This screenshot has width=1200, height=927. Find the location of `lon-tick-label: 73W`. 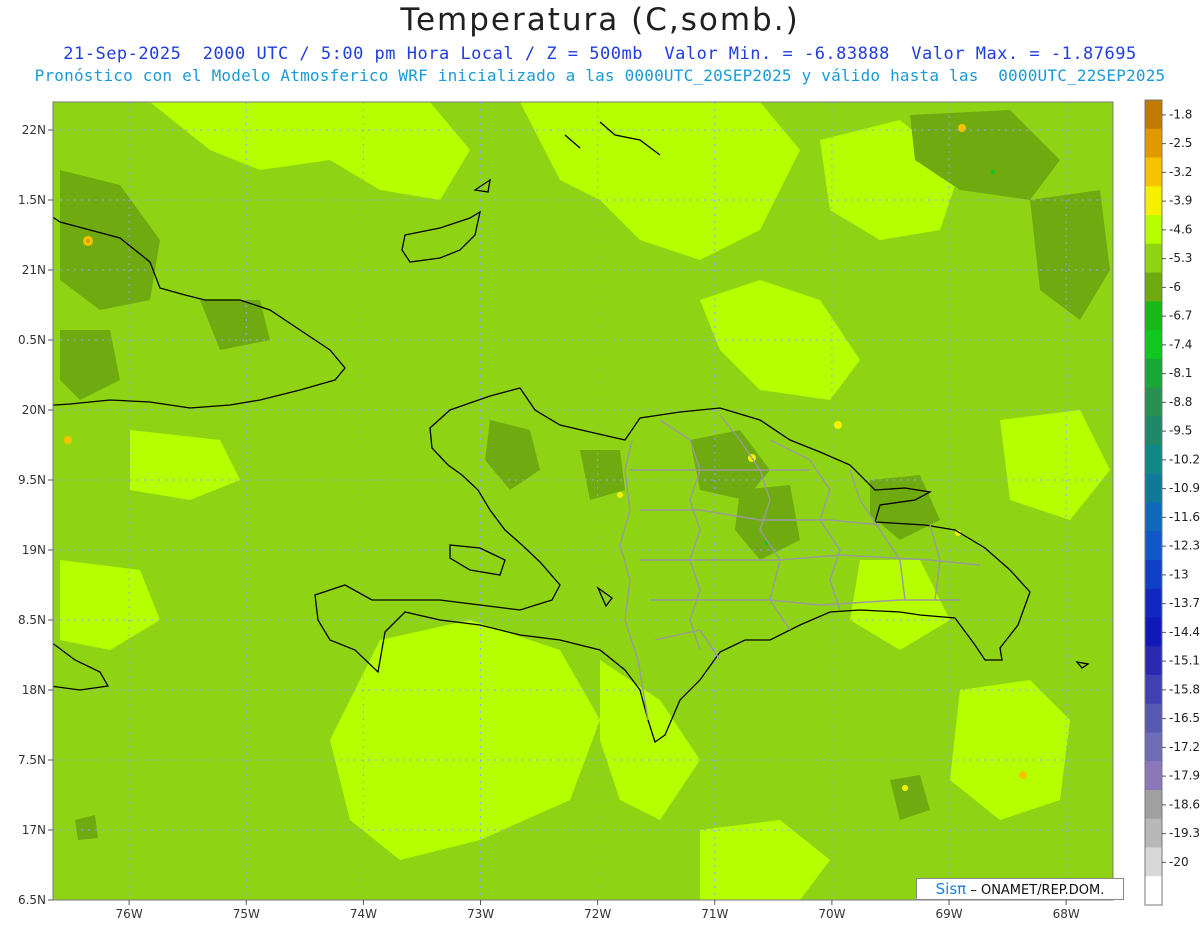

lon-tick-label: 73W is located at coordinates (480, 914).